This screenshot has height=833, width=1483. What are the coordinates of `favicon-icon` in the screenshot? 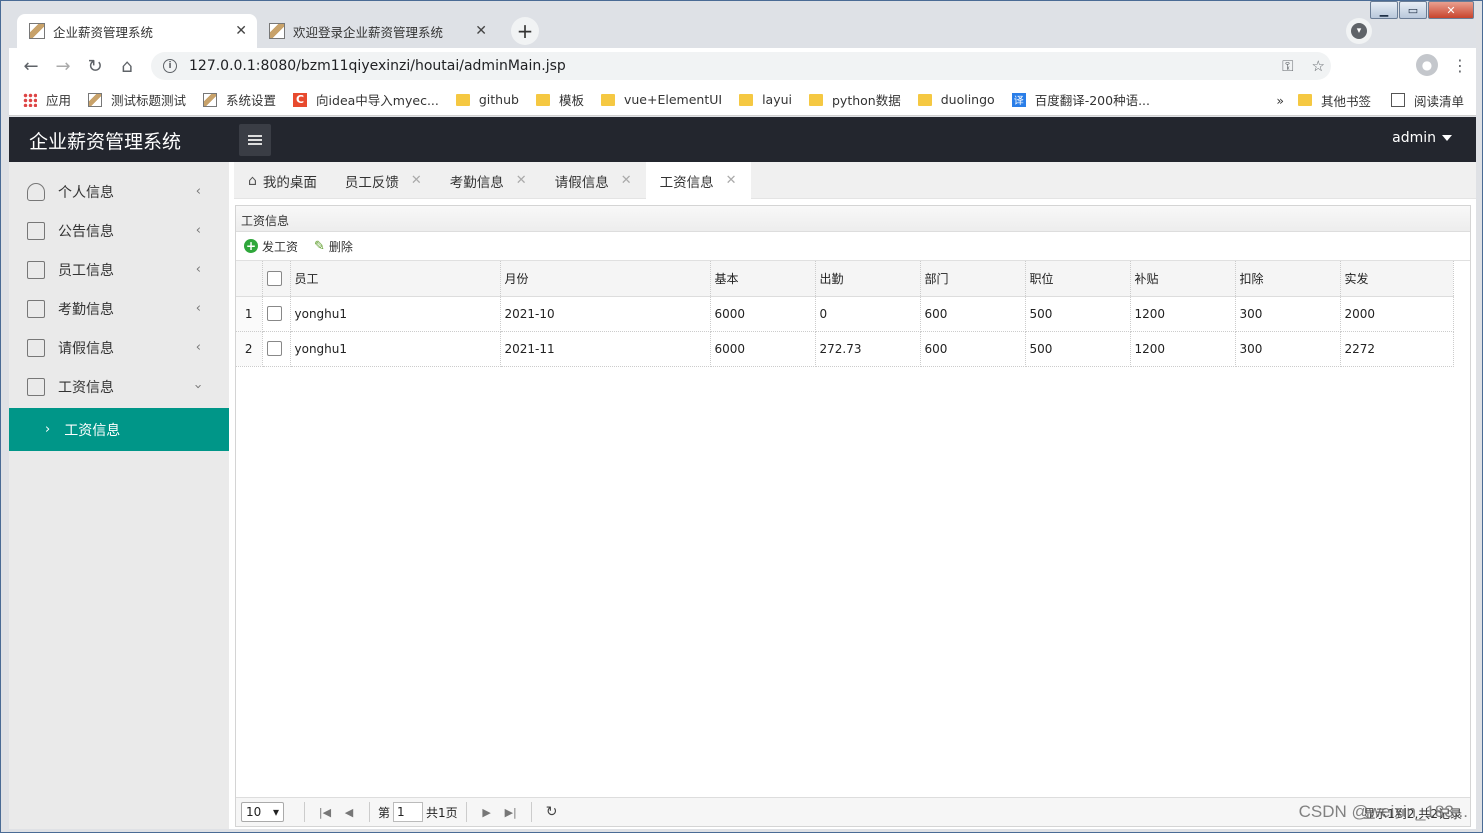 It's located at (95, 99).